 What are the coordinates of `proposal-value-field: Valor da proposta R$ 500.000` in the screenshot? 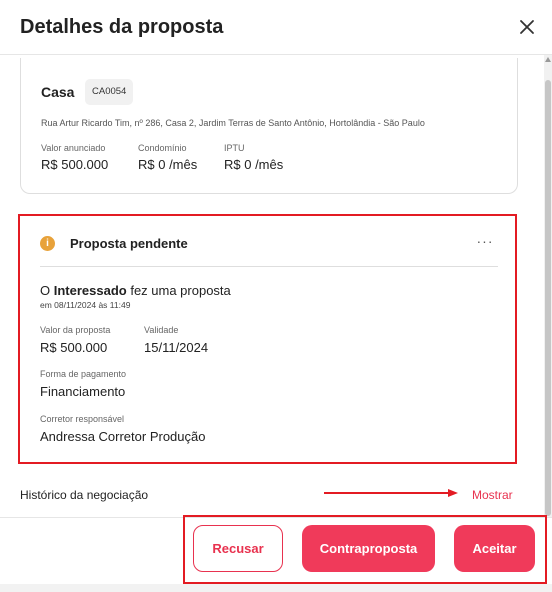 It's located at (75, 340).